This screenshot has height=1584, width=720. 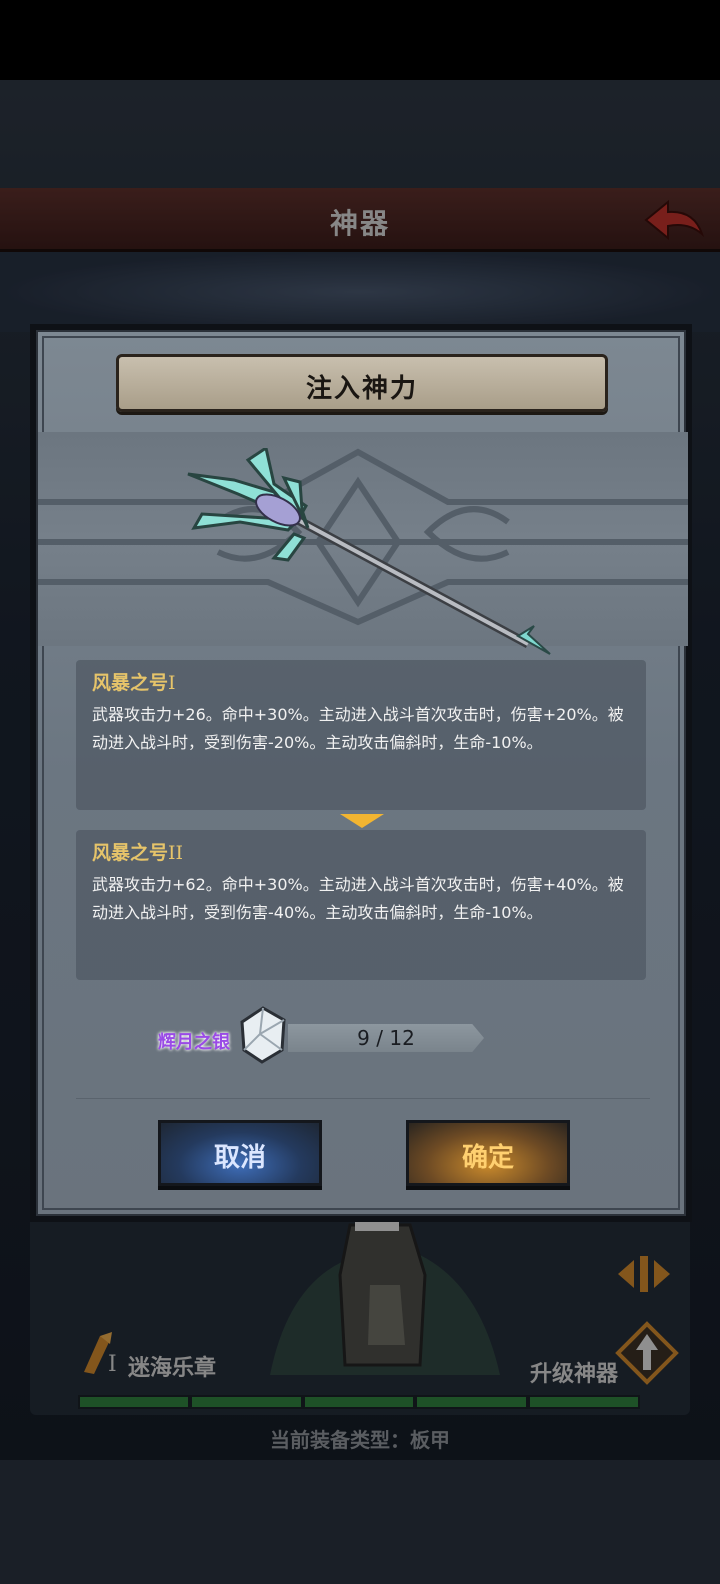 What do you see at coordinates (130, 683) in the screenshot?
I see `current-artifact-name: 风暴之号` at bounding box center [130, 683].